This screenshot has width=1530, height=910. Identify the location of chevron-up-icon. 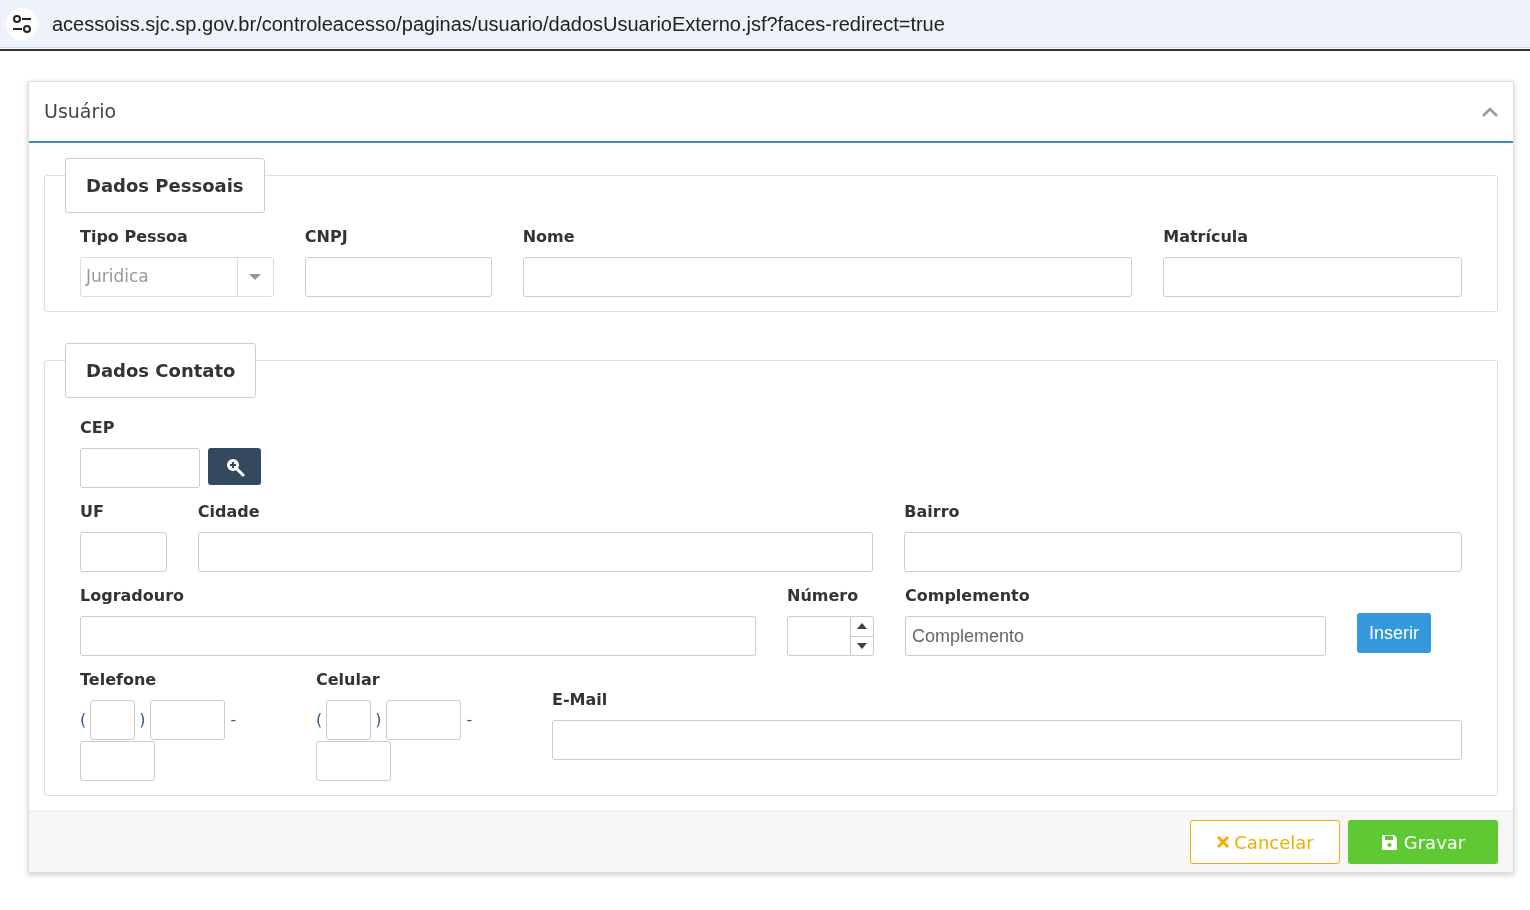
(1490, 111).